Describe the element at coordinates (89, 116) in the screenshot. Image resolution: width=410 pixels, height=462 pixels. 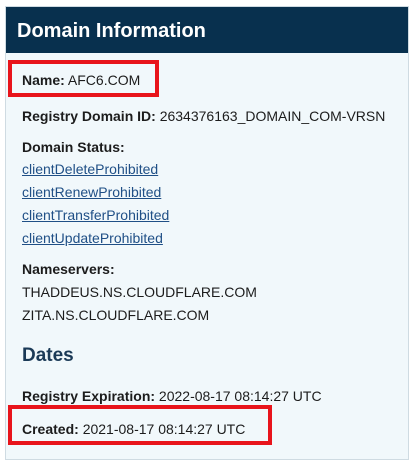
I see `registry-id-label: Registry Domain ID:` at that location.